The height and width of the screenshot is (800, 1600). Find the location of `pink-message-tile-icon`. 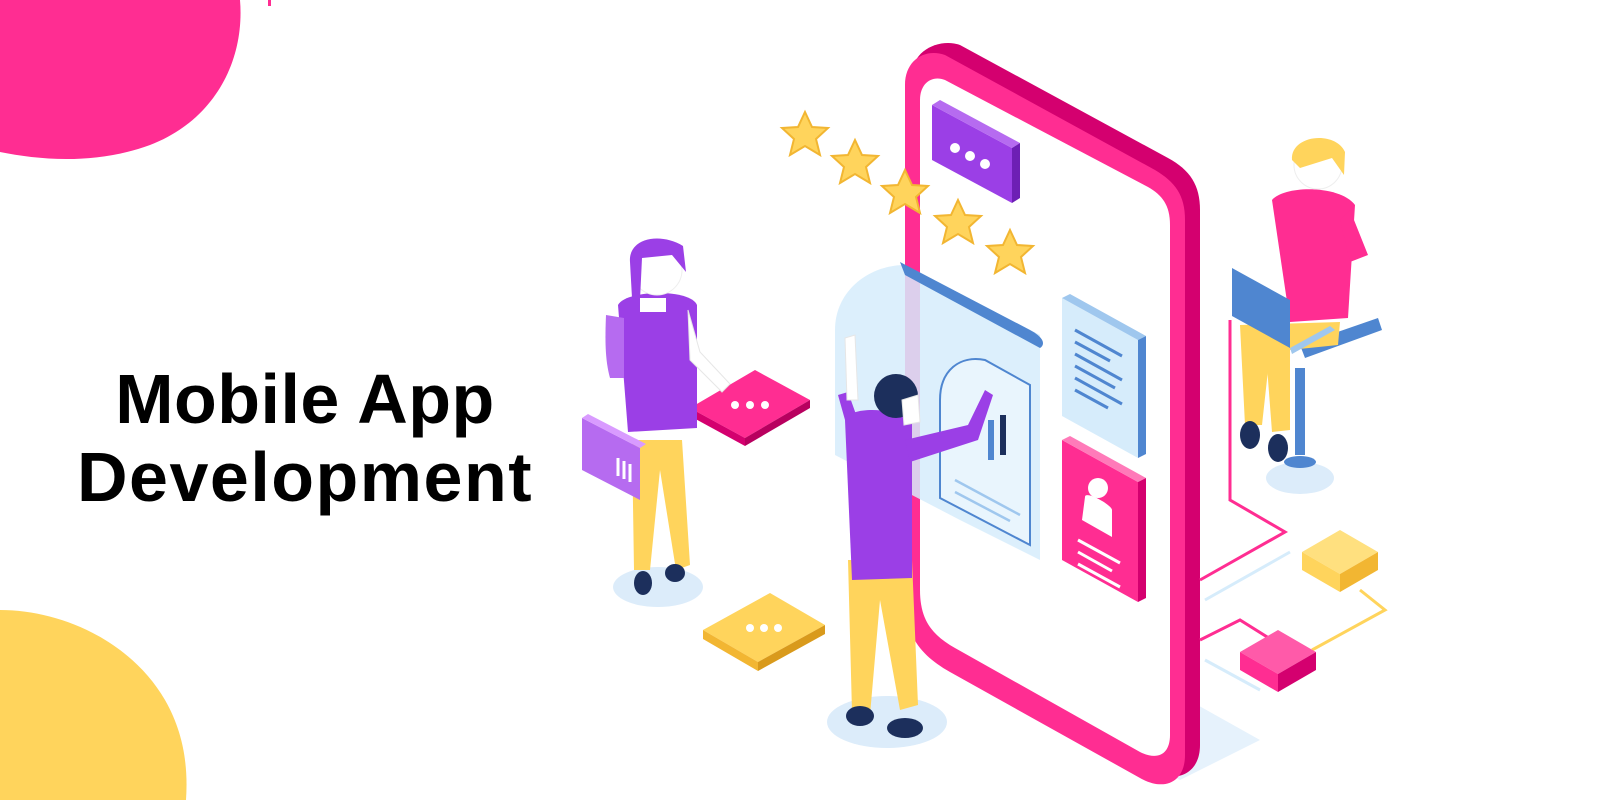

pink-message-tile-icon is located at coordinates (750, 408).